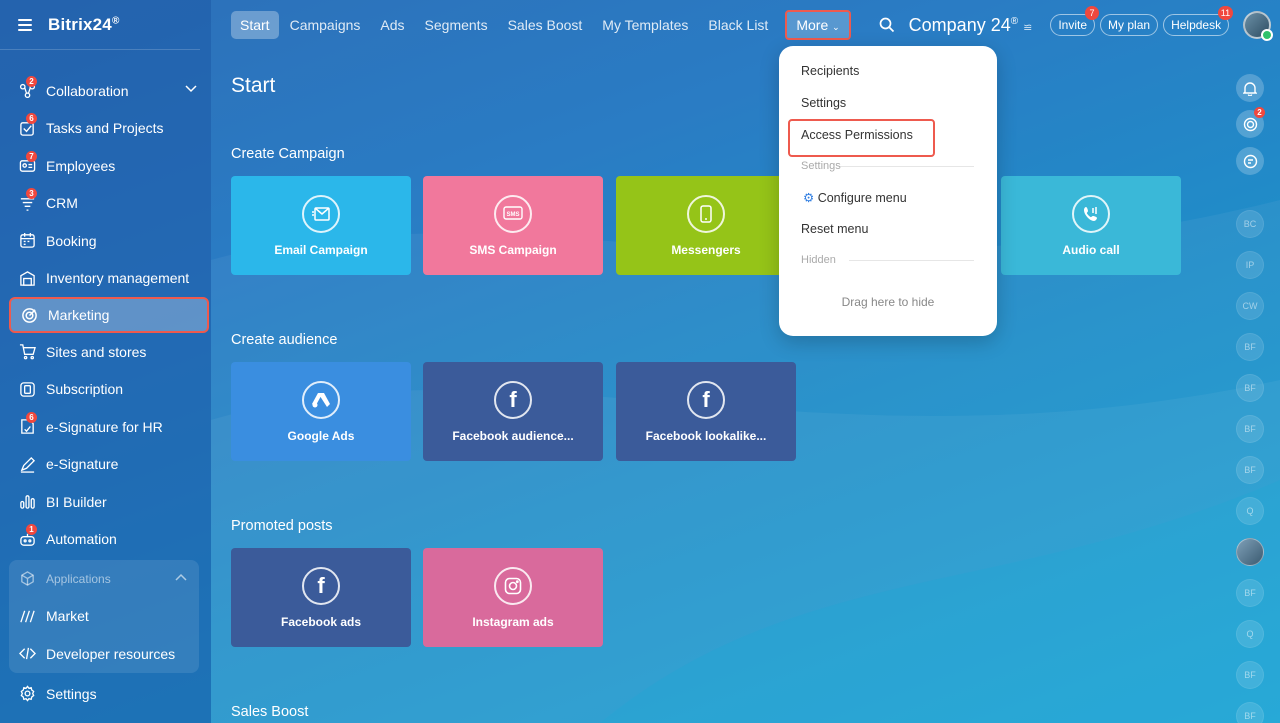  Describe the element at coordinates (325, 25) in the screenshot. I see `tab-campaigns: Campaigns` at that location.